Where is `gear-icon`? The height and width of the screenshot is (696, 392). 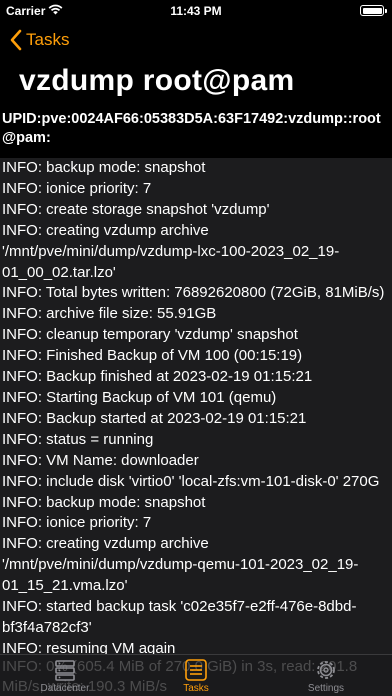
gear-icon is located at coordinates (326, 670).